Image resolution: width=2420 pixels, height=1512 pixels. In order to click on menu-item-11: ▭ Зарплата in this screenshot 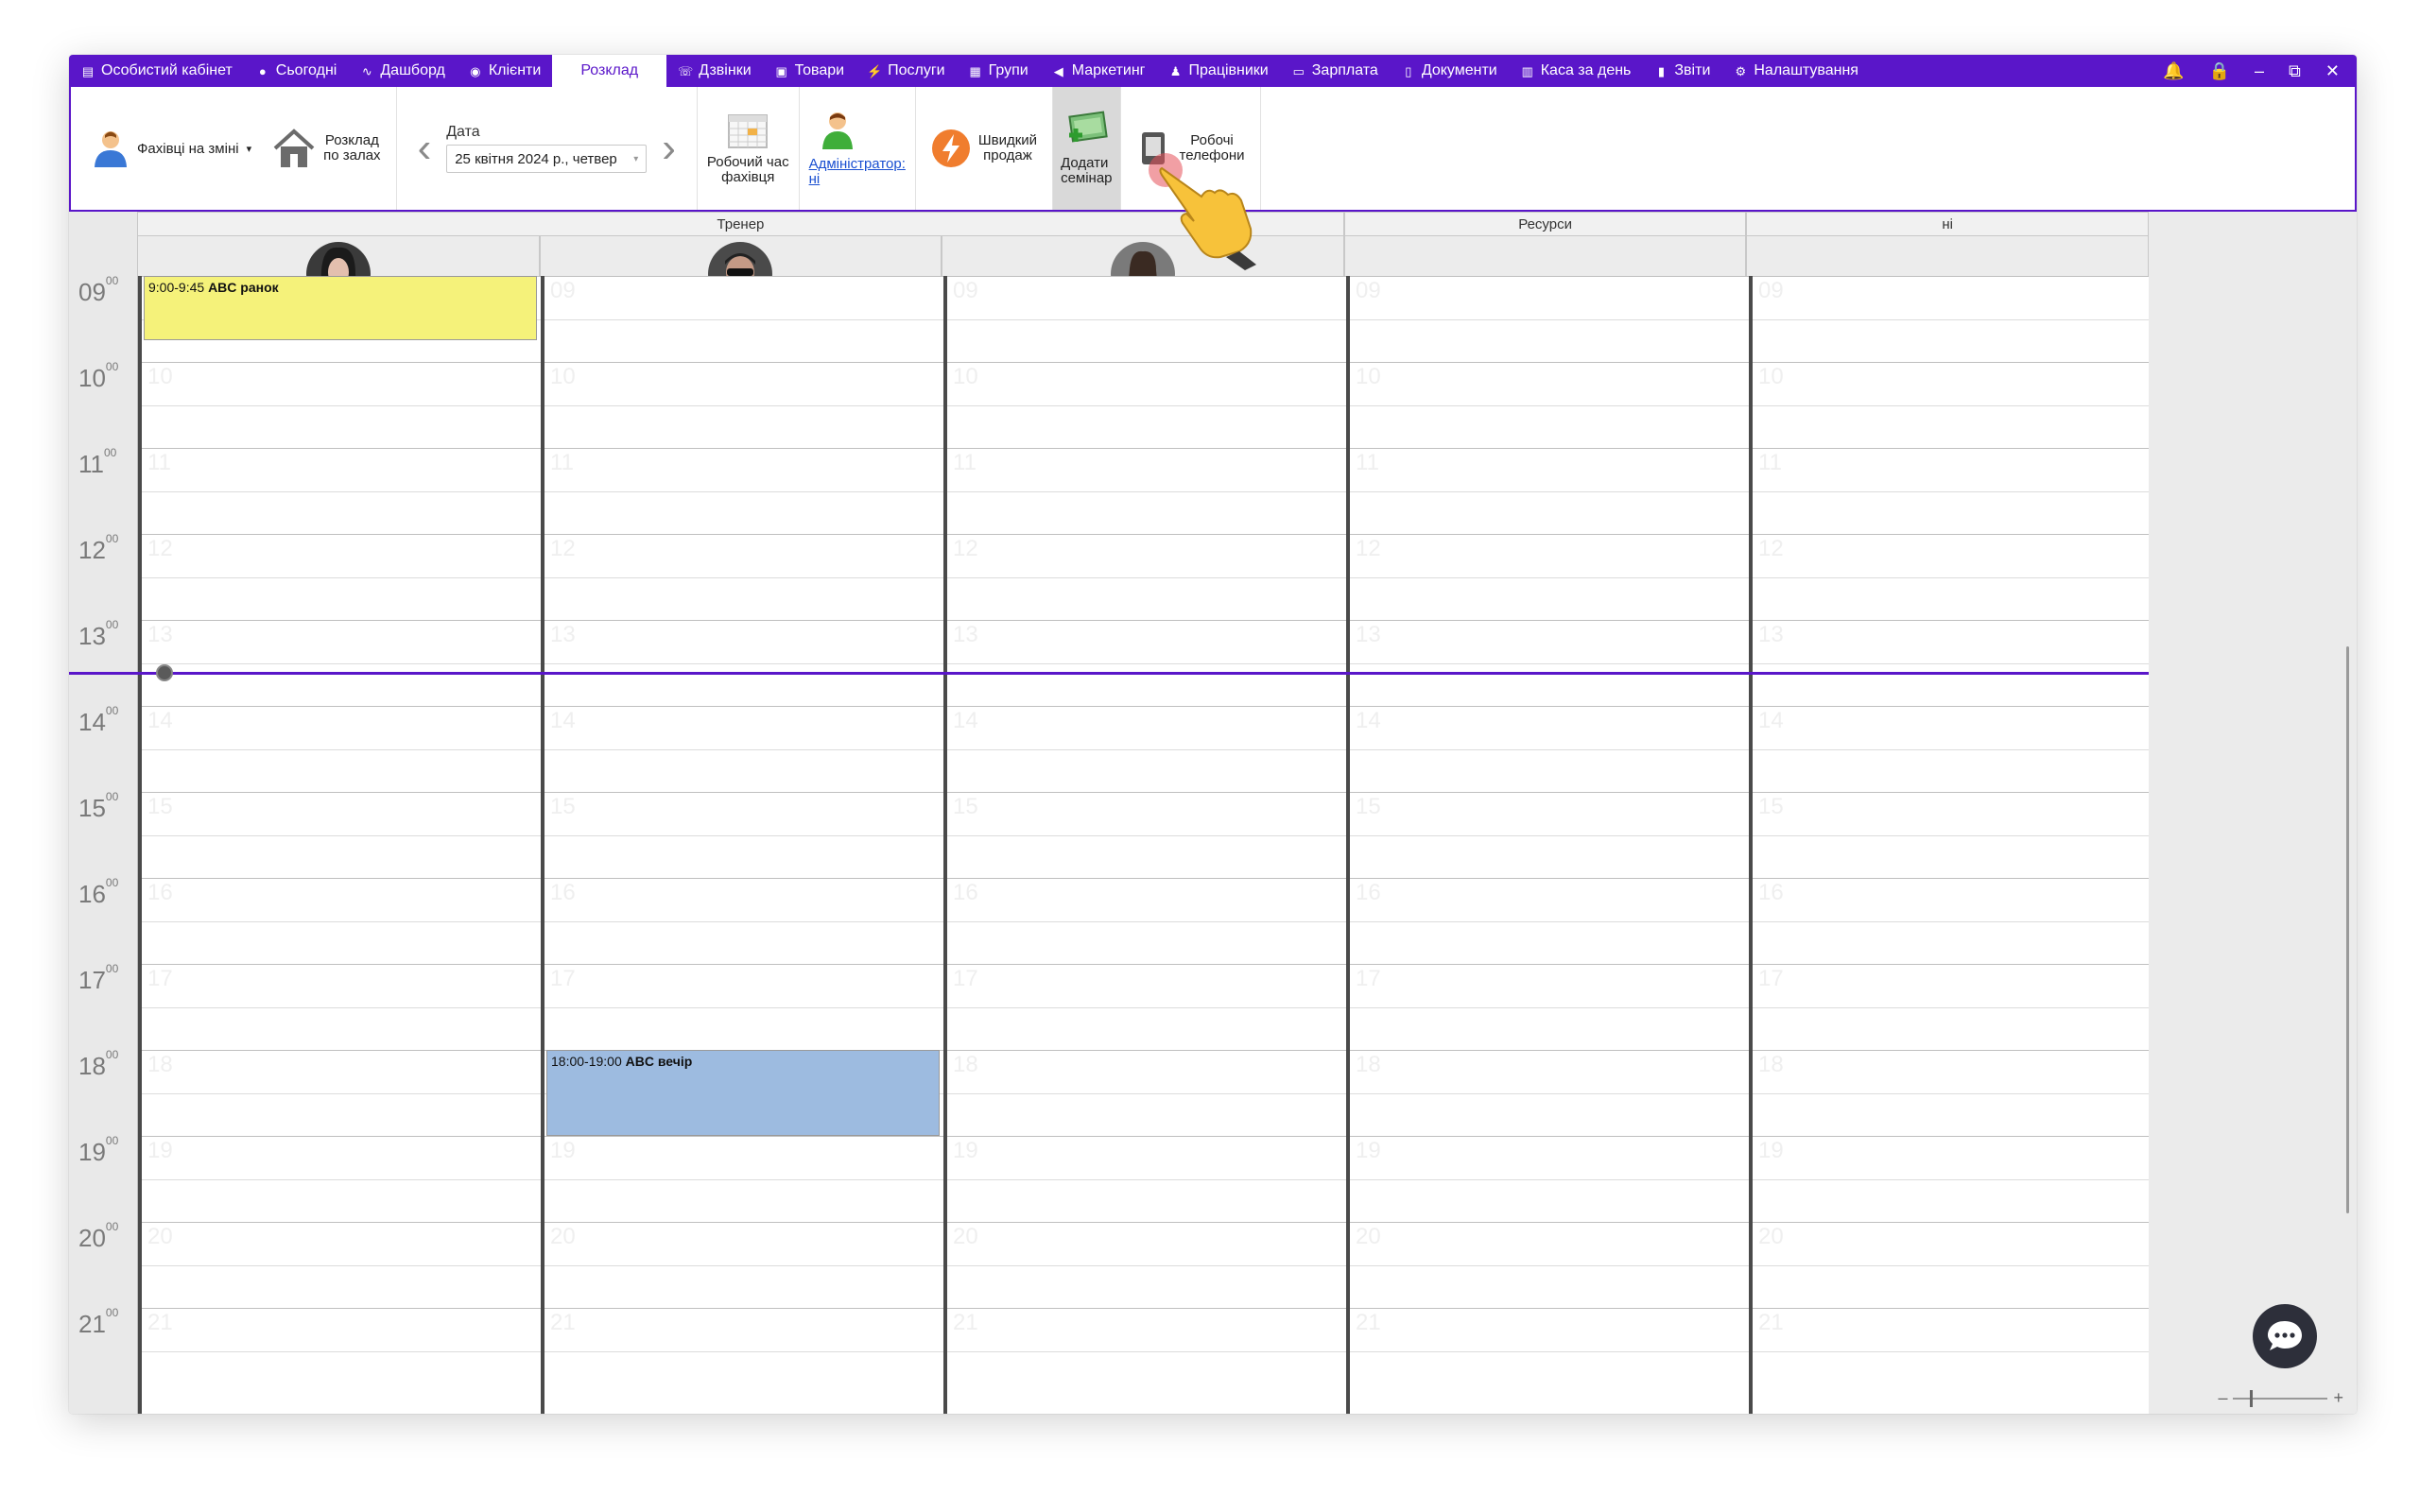, I will do `click(1335, 71)`.